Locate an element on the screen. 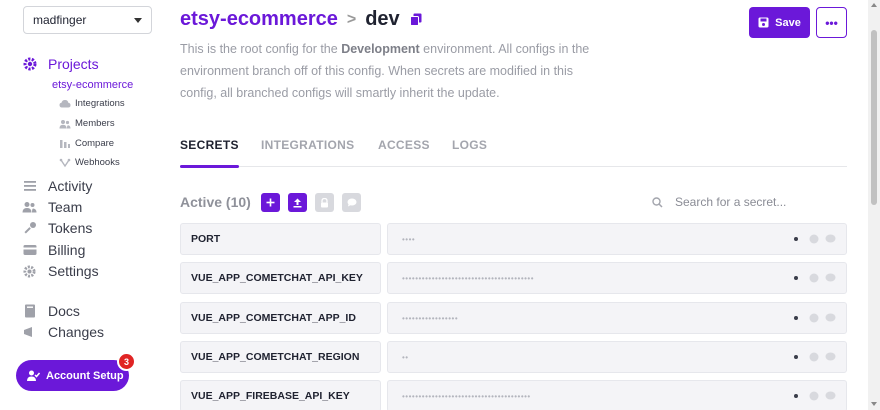 Image resolution: width=880 pixels, height=410 pixels. nav-label: Compare is located at coordinates (95, 143).